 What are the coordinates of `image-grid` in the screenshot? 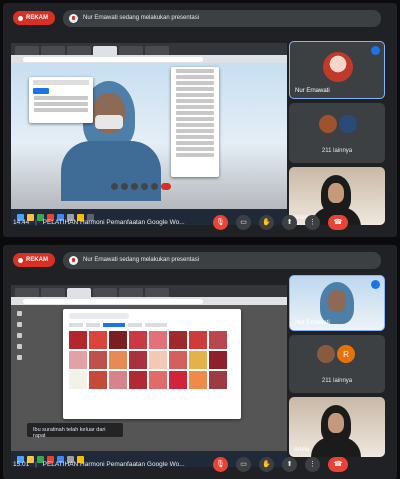 It's located at (152, 360).